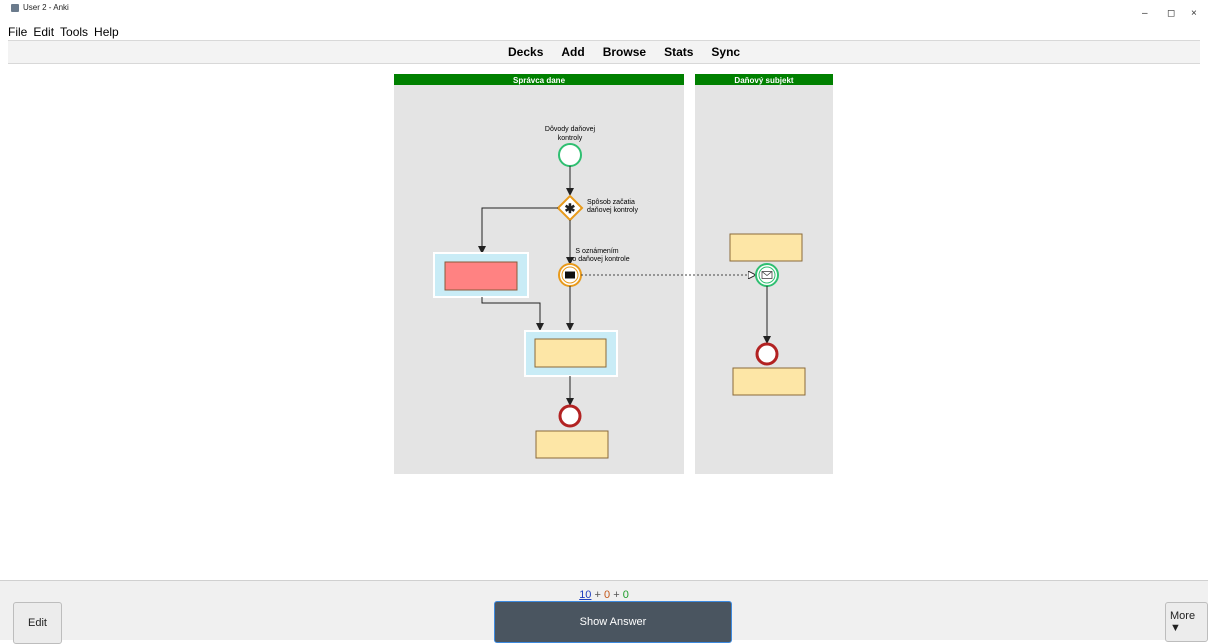 The height and width of the screenshot is (644, 1208). What do you see at coordinates (1194, 14) in the screenshot?
I see `close-icon: ×` at bounding box center [1194, 14].